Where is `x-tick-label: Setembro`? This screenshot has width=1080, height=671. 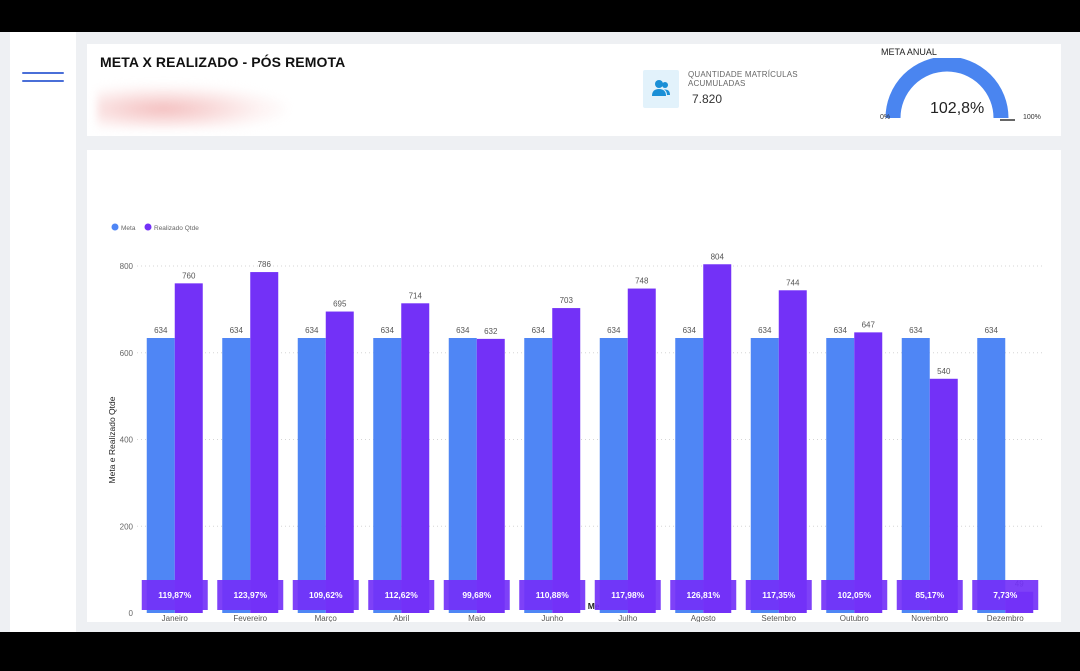
x-tick-label: Setembro is located at coordinates (778, 618).